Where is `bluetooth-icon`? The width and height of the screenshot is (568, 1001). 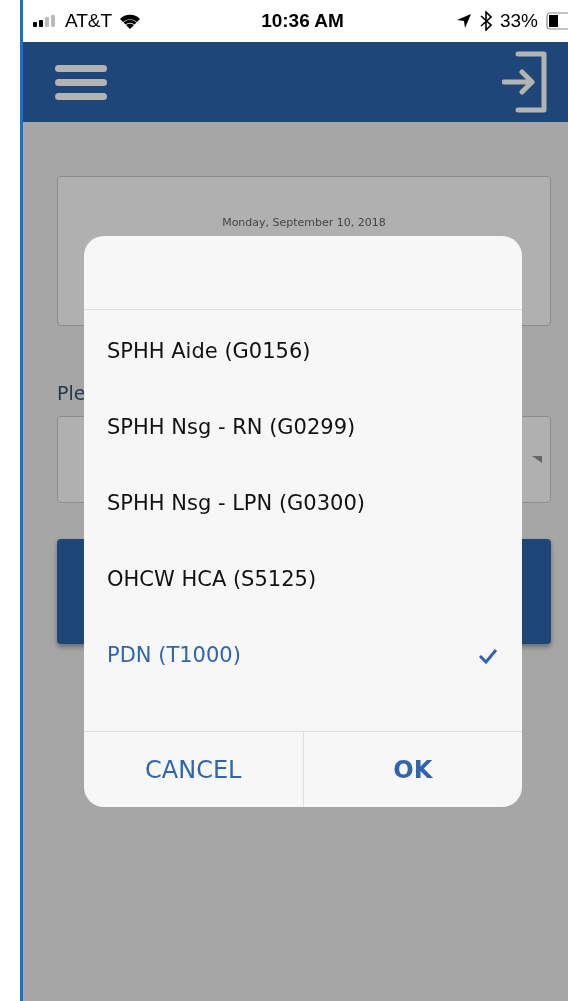 bluetooth-icon is located at coordinates (485, 21).